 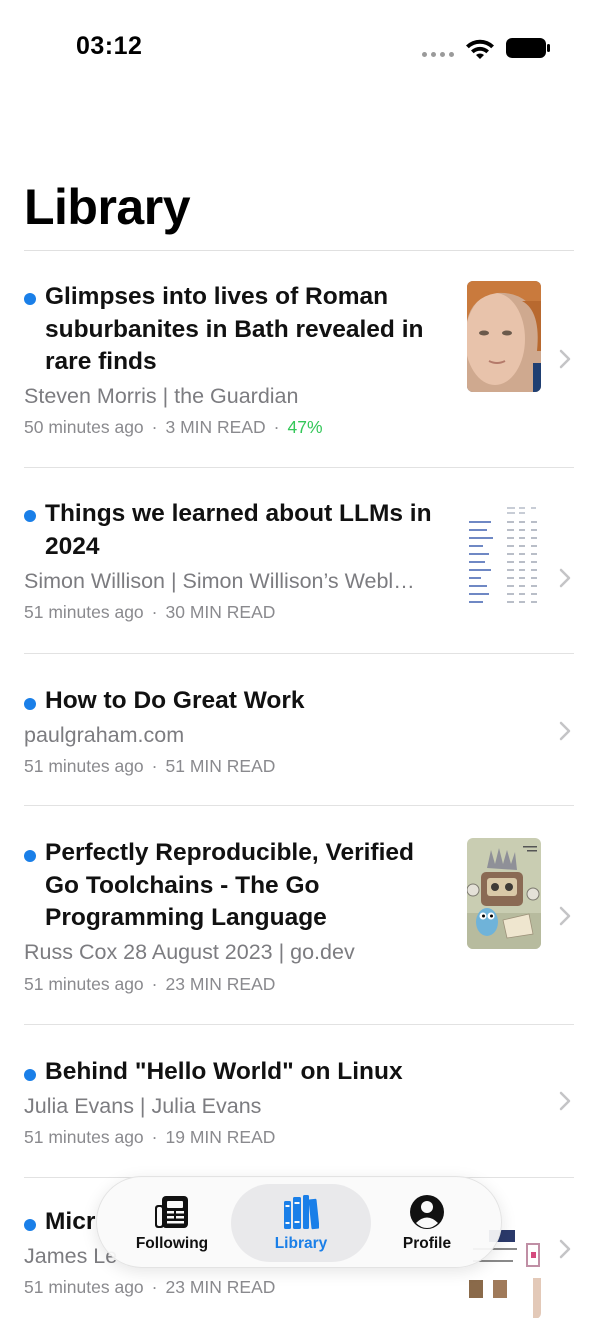 What do you see at coordinates (150, 1137) in the screenshot?
I see `article-meta: 51 minutes ago · 19 MIN READ` at bounding box center [150, 1137].